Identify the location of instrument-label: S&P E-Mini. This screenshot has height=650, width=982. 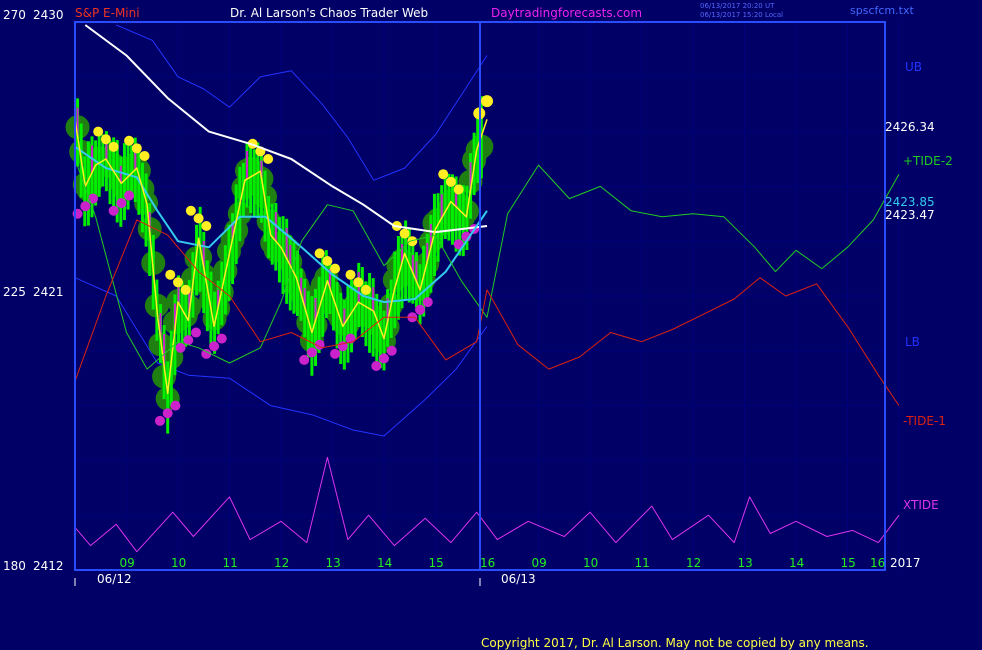
(107, 13).